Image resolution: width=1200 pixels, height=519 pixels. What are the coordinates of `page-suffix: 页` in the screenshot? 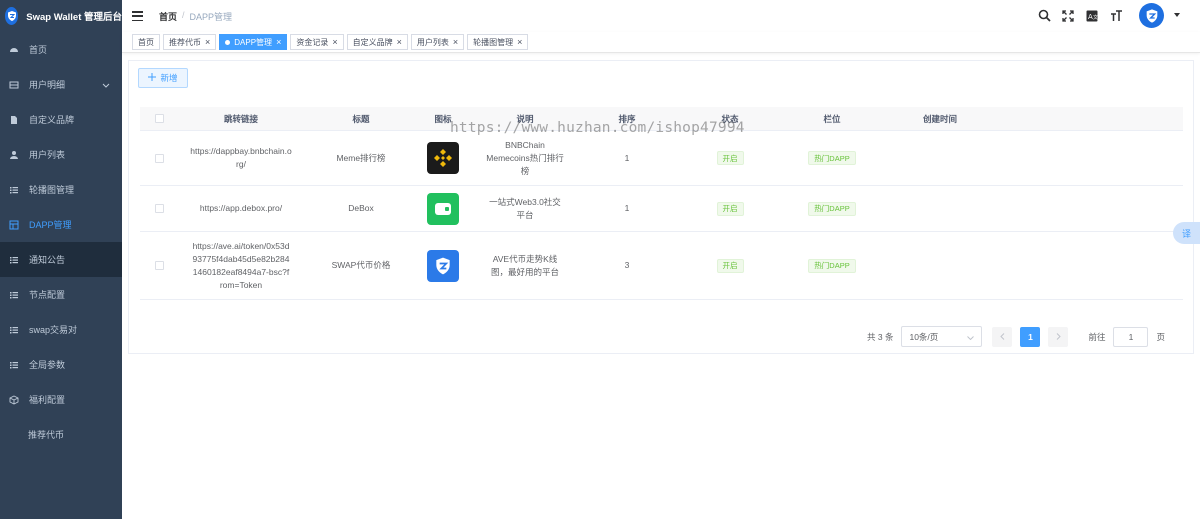 It's located at (1160, 336).